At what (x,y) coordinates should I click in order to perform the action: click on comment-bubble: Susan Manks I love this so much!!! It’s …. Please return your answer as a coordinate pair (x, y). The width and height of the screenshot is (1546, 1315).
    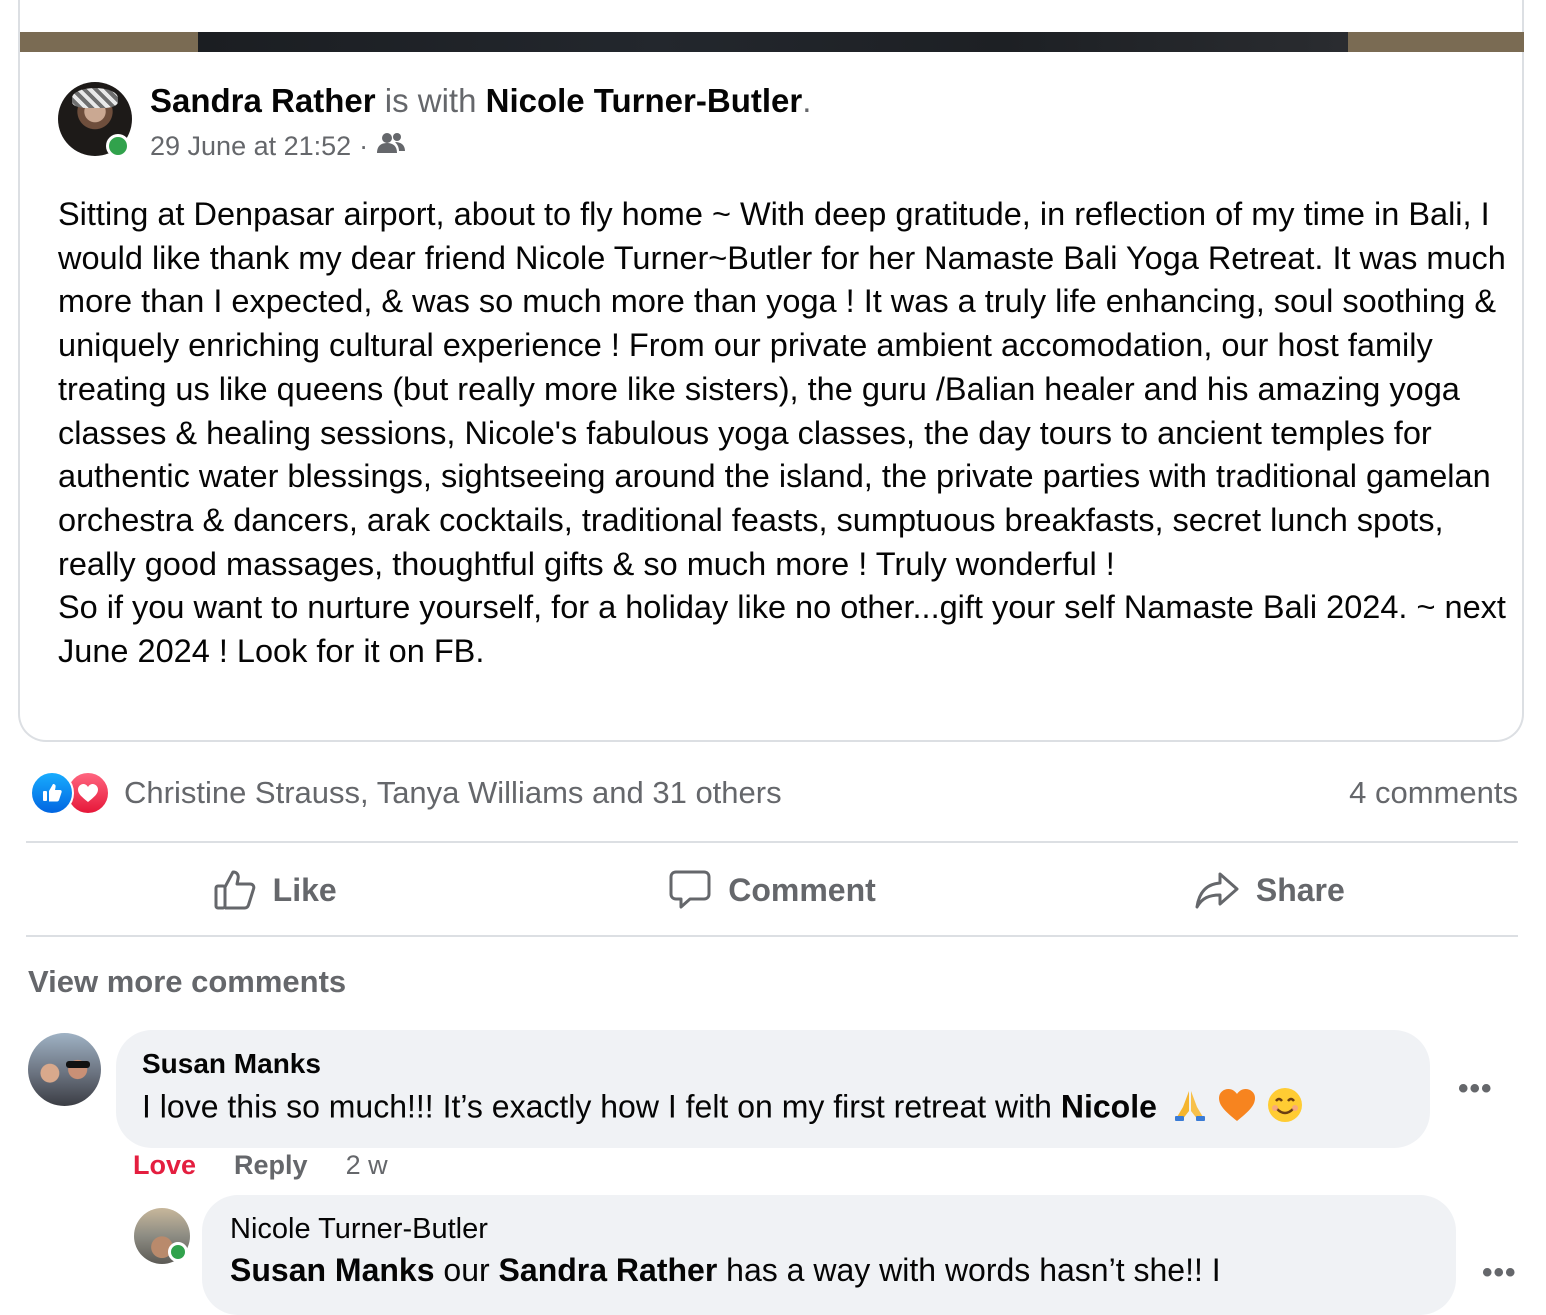
    Looking at the image, I should click on (773, 1089).